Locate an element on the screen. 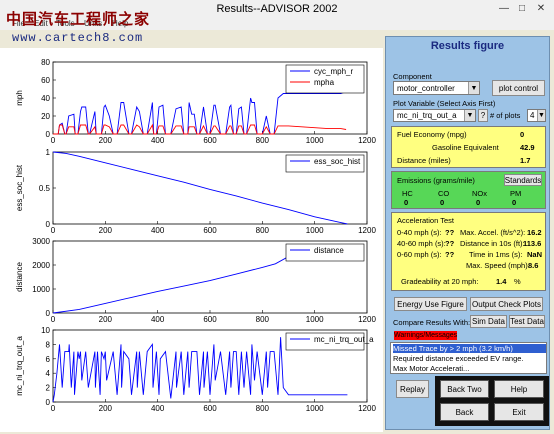  plot-variable-select: mc_ni_trq_out_a ▼ is located at coordinates (434, 115).